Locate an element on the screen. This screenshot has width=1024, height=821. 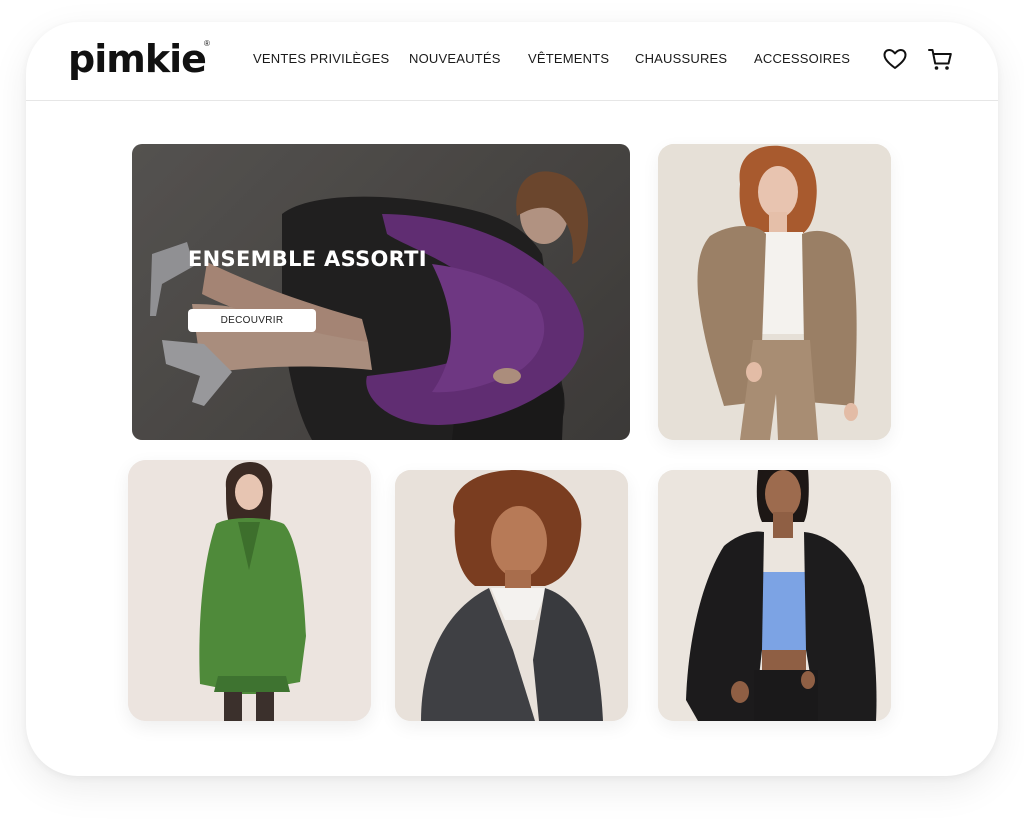
product-tile-green-blazer is located at coordinates (249, 590).